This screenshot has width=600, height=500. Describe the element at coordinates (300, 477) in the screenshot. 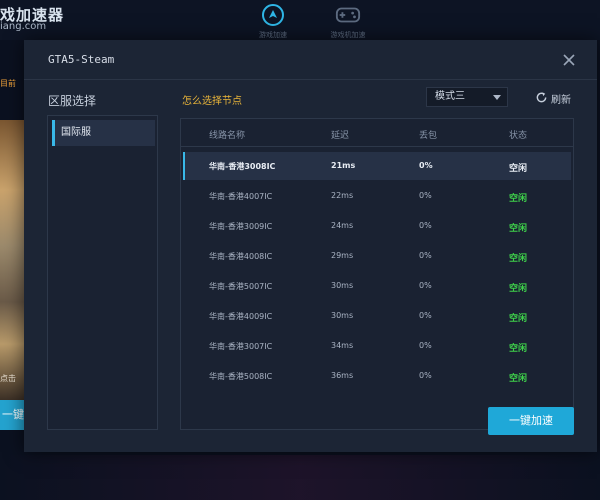

I see `background-footer` at that location.